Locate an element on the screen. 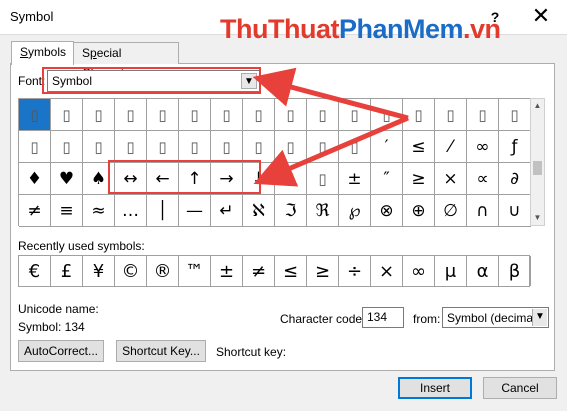 This screenshot has width=567, height=411. symbol-cell: ′ is located at coordinates (387, 147).